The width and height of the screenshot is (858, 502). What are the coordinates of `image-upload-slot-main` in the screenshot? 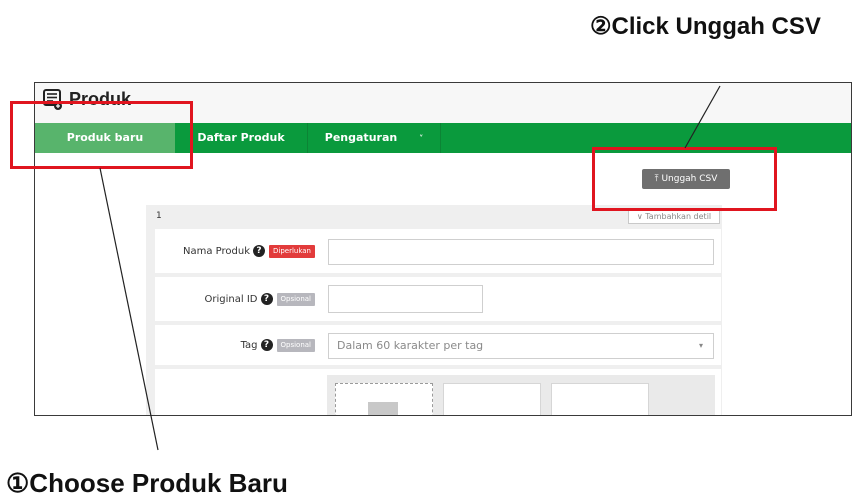 It's located at (384, 399).